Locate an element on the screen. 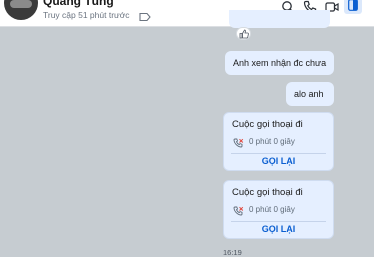 The image size is (374, 257). message-bubble: alo anh is located at coordinates (310, 94).